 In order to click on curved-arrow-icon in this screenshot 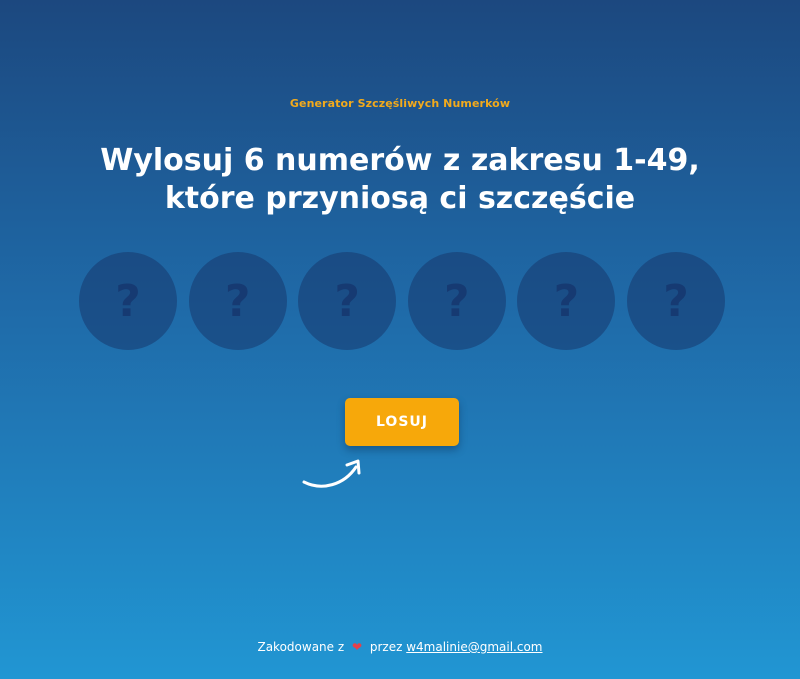, I will do `click(331, 473)`.